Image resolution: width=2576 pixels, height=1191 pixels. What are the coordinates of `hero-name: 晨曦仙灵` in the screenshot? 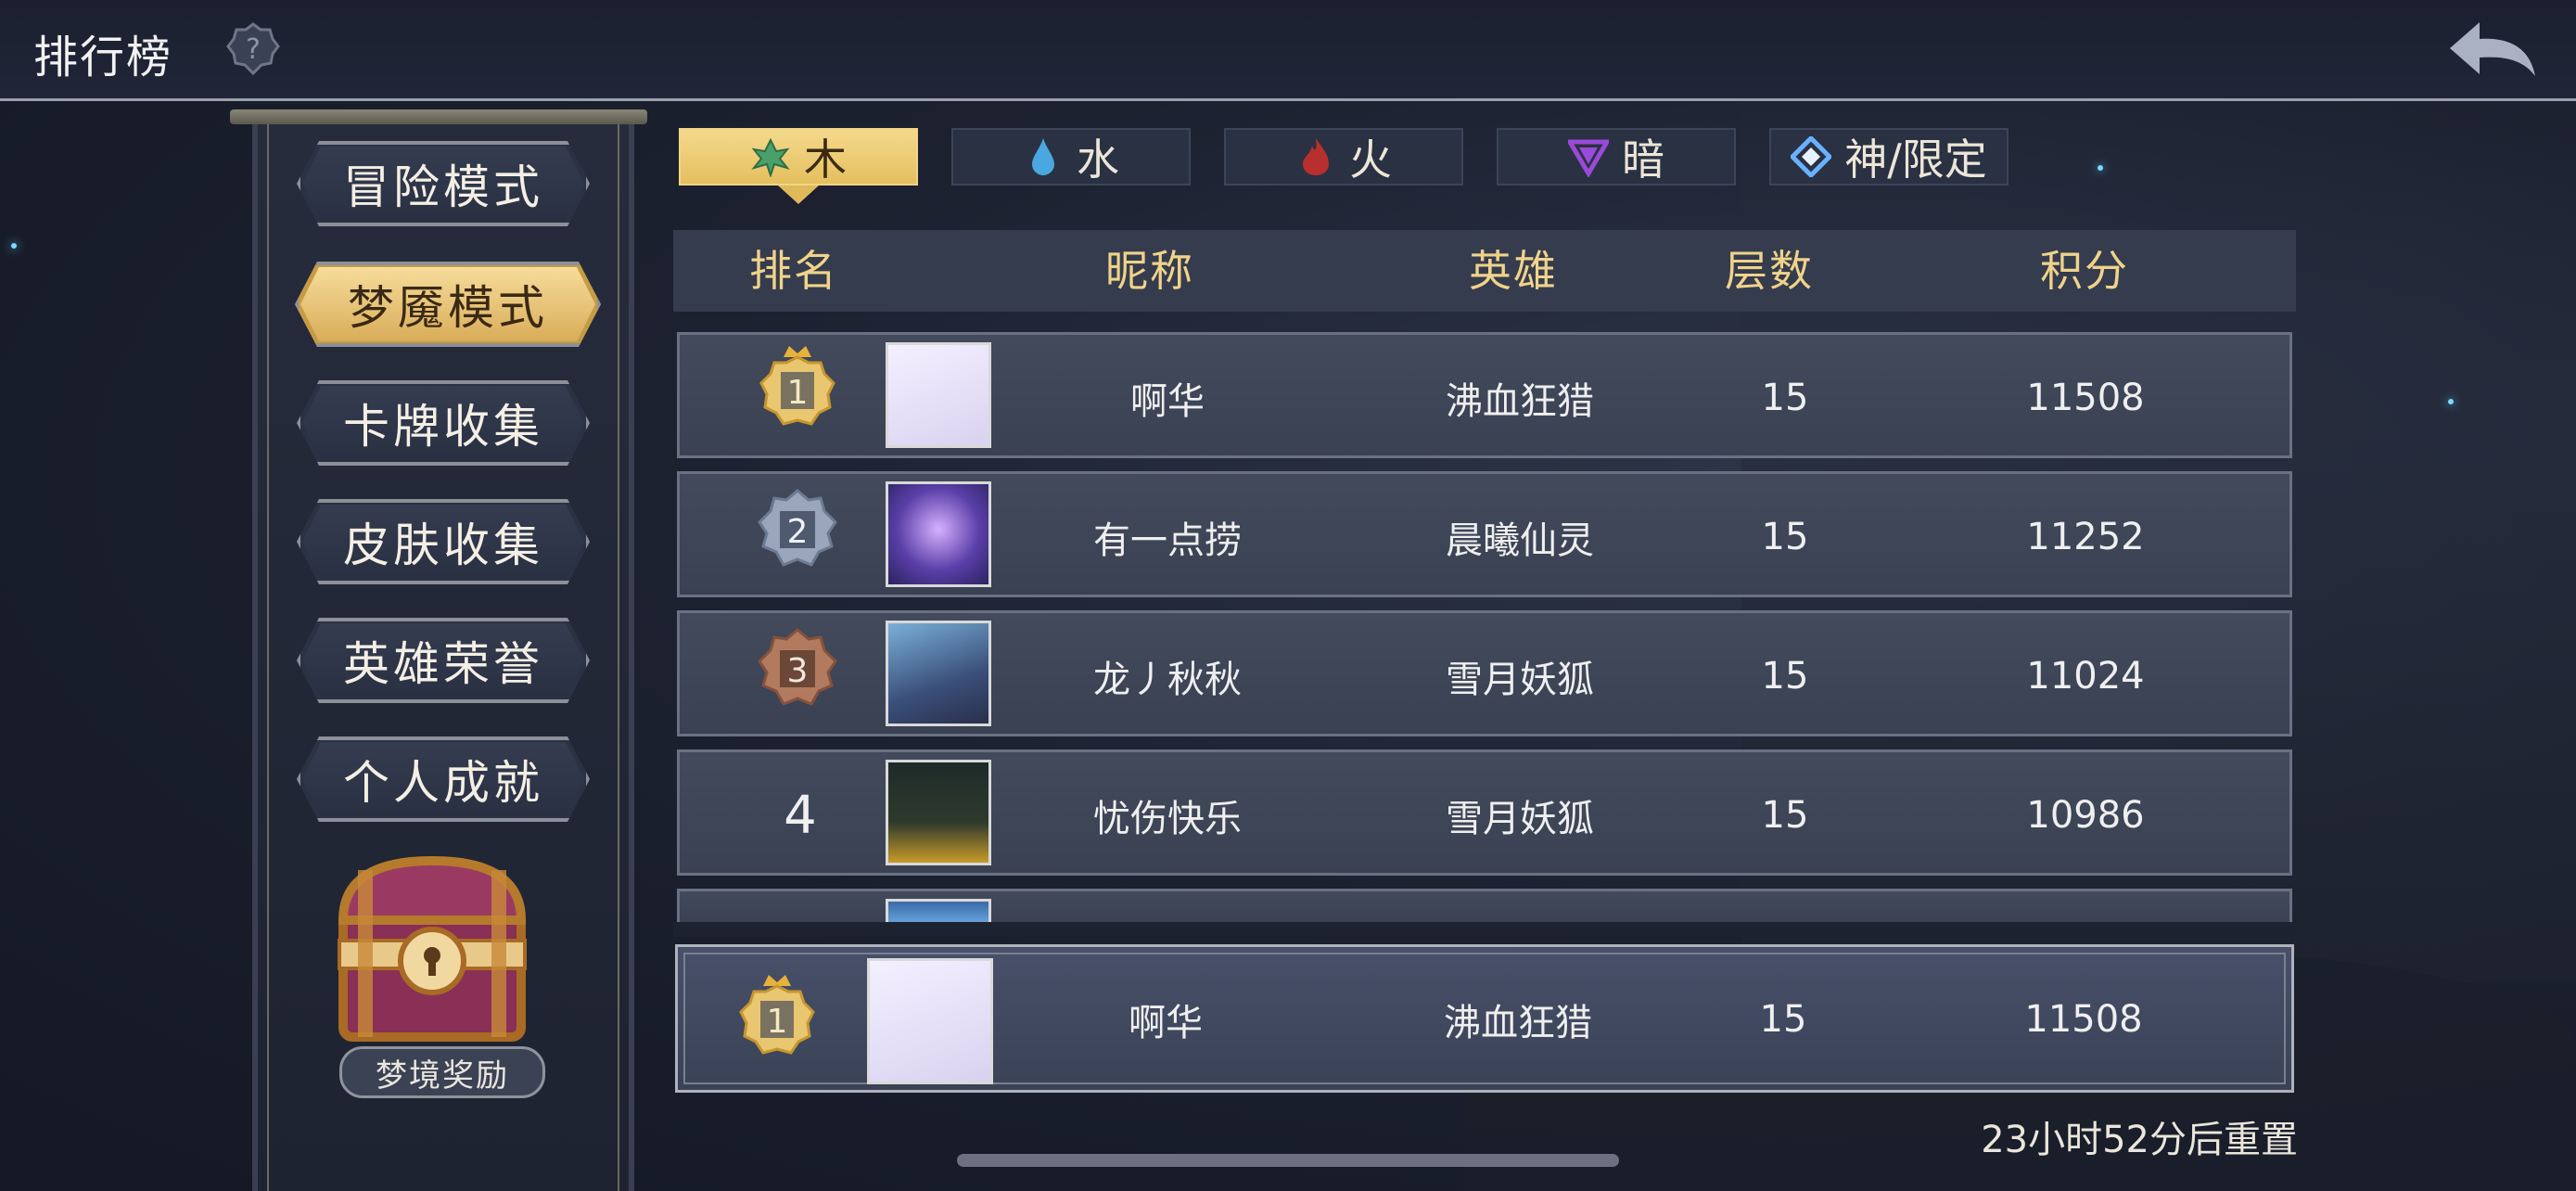 It's located at (1520, 540).